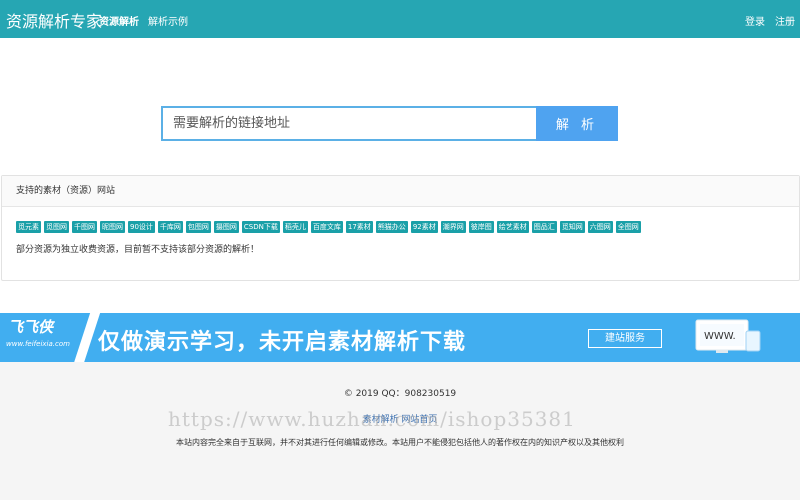  Describe the element at coordinates (785, 20) in the screenshot. I see `register-link: 注册` at that location.